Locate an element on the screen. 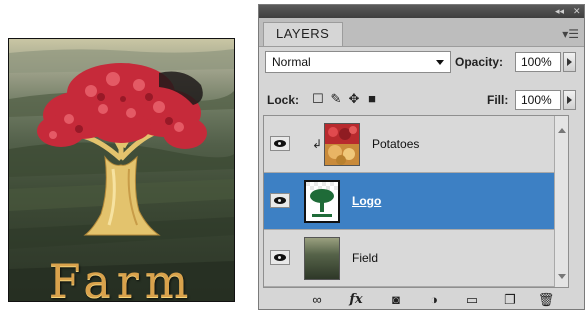  lock-all-icon: ■ is located at coordinates (372, 99).